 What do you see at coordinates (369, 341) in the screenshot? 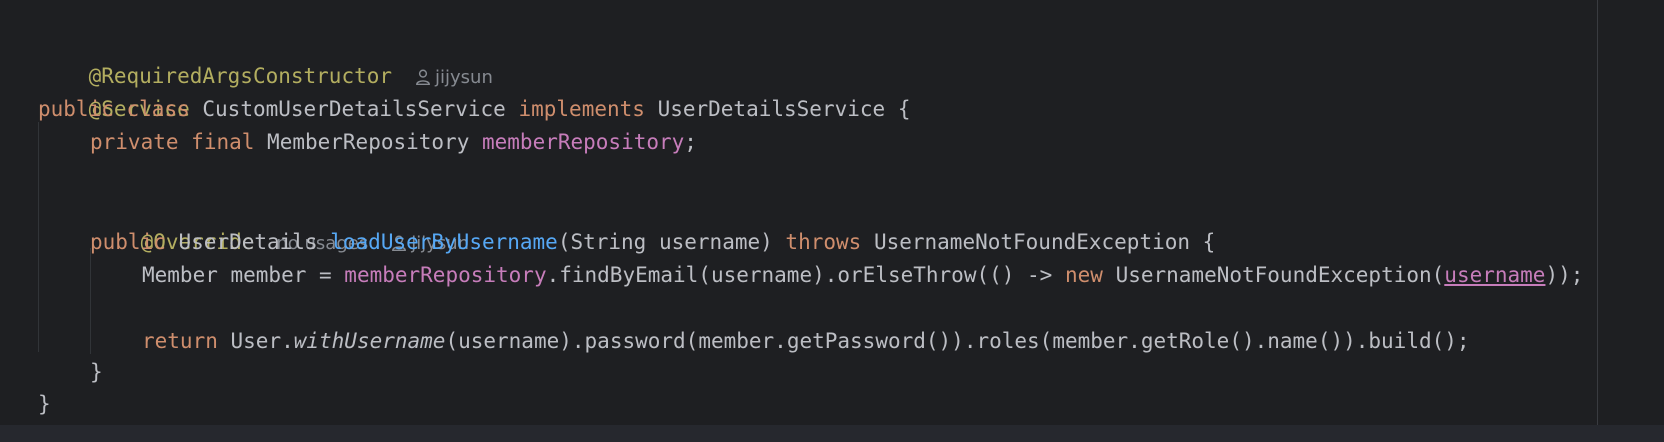
I see `static-method: withUsername` at bounding box center [369, 341].